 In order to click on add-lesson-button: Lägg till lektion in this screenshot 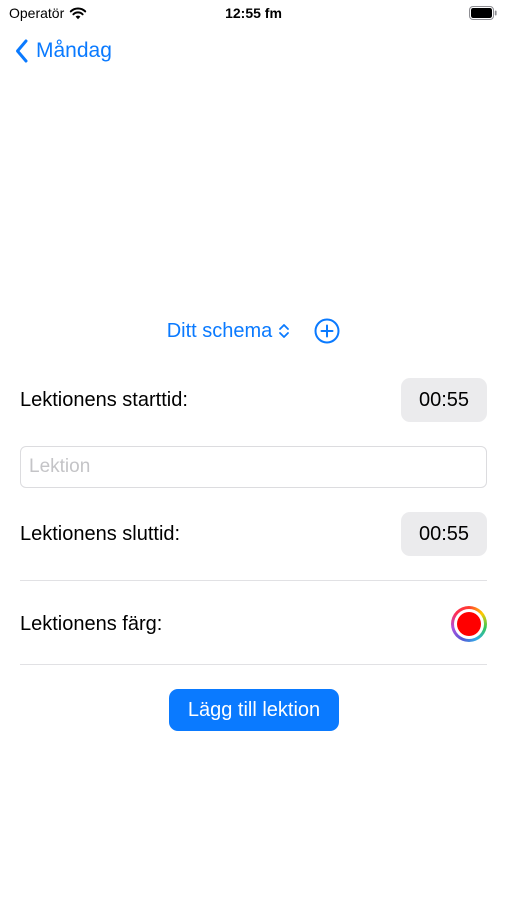, I will do `click(254, 710)`.